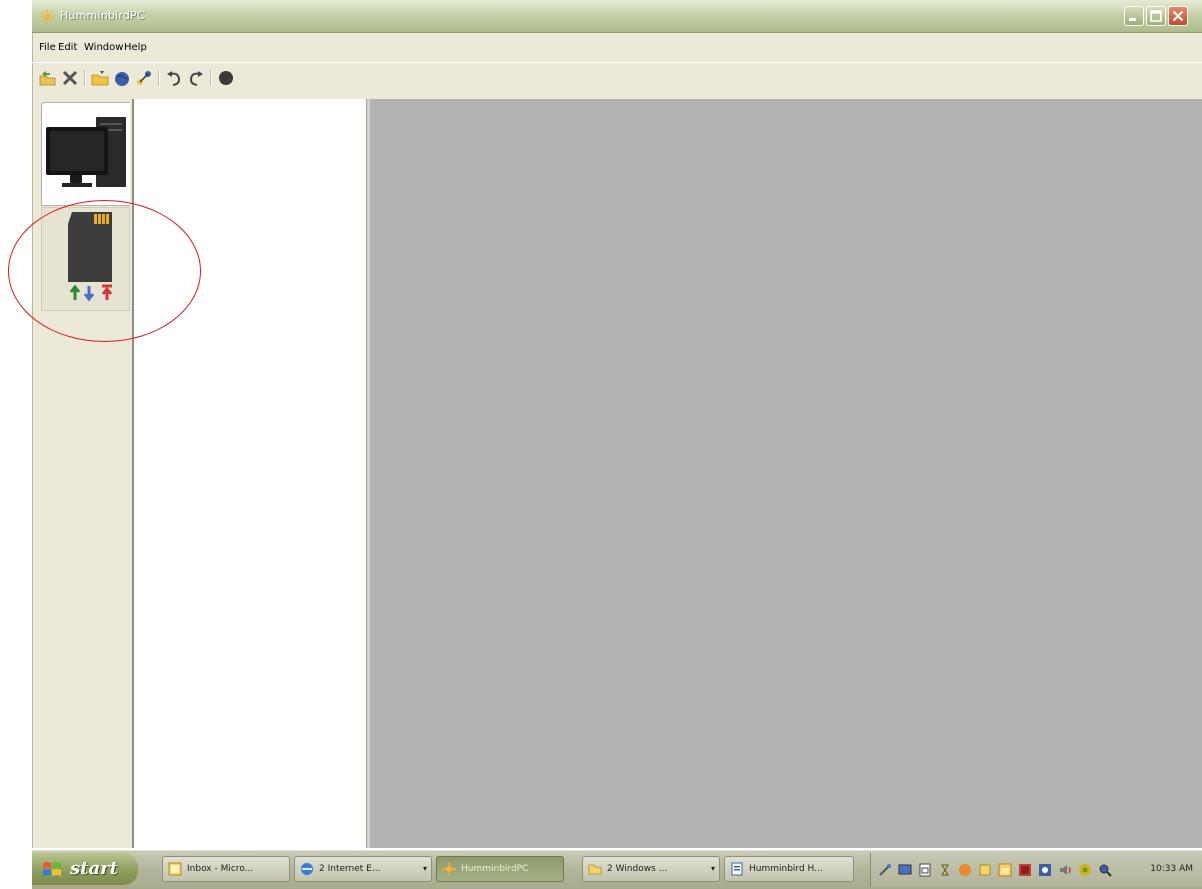 This screenshot has height=889, width=1202. What do you see at coordinates (196, 78) in the screenshot?
I see `redo-icon` at bounding box center [196, 78].